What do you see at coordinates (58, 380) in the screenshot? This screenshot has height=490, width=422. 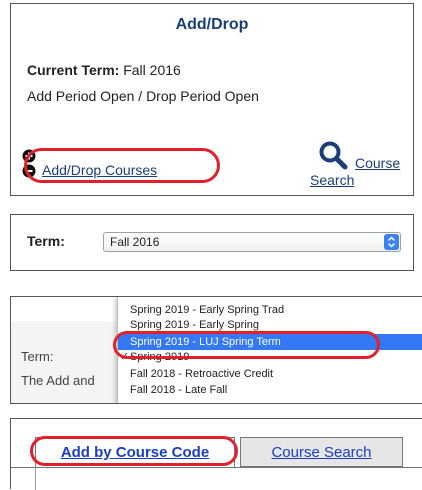 I see `background-info-text: The Add and` at bounding box center [58, 380].